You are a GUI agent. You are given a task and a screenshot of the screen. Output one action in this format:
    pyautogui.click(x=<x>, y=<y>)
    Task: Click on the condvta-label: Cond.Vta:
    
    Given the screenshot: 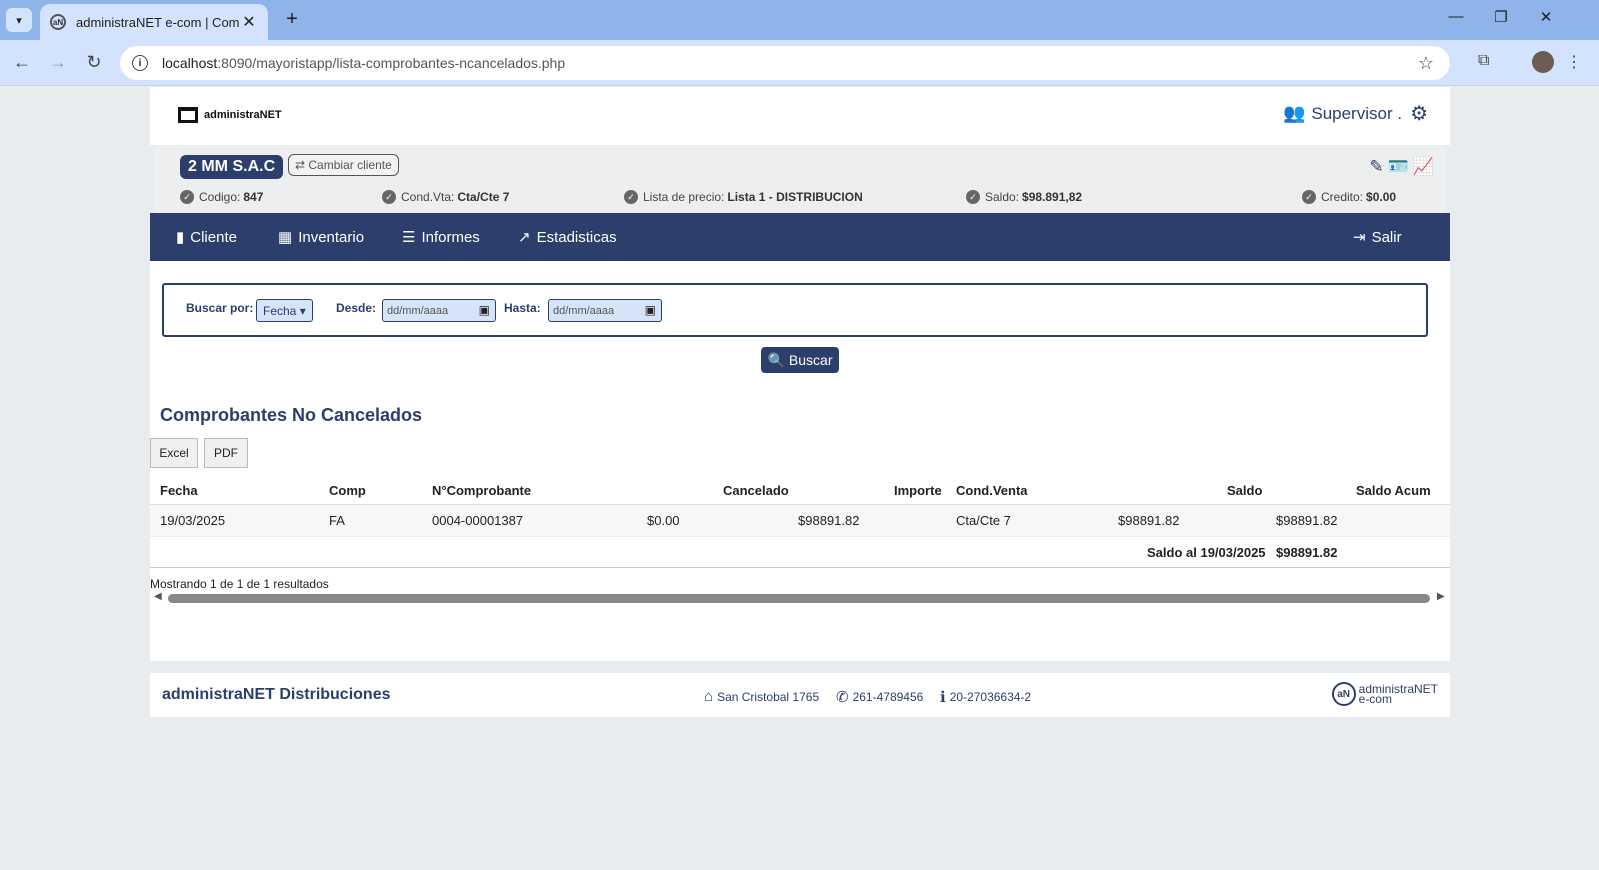 What is the action you would take?
    pyautogui.click(x=428, y=197)
    